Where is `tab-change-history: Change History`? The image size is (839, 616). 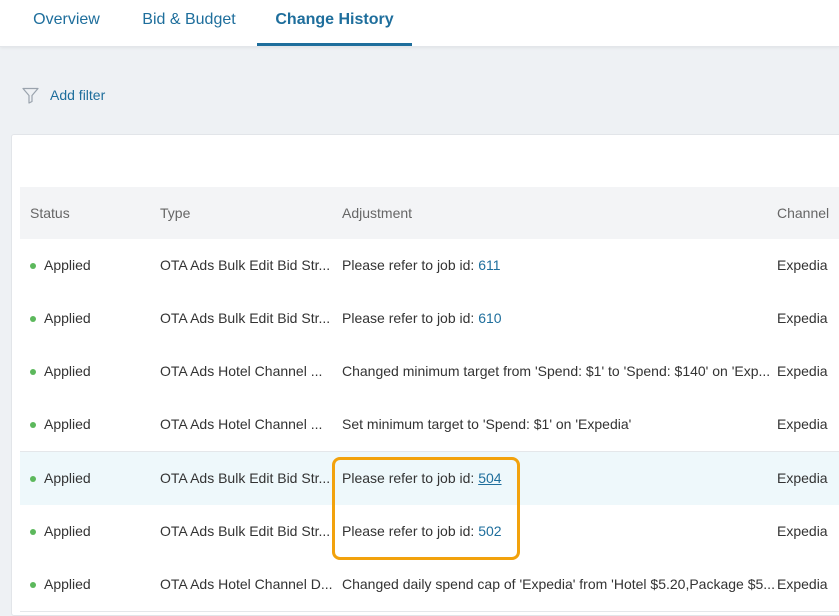 tab-change-history: Change History is located at coordinates (334, 23).